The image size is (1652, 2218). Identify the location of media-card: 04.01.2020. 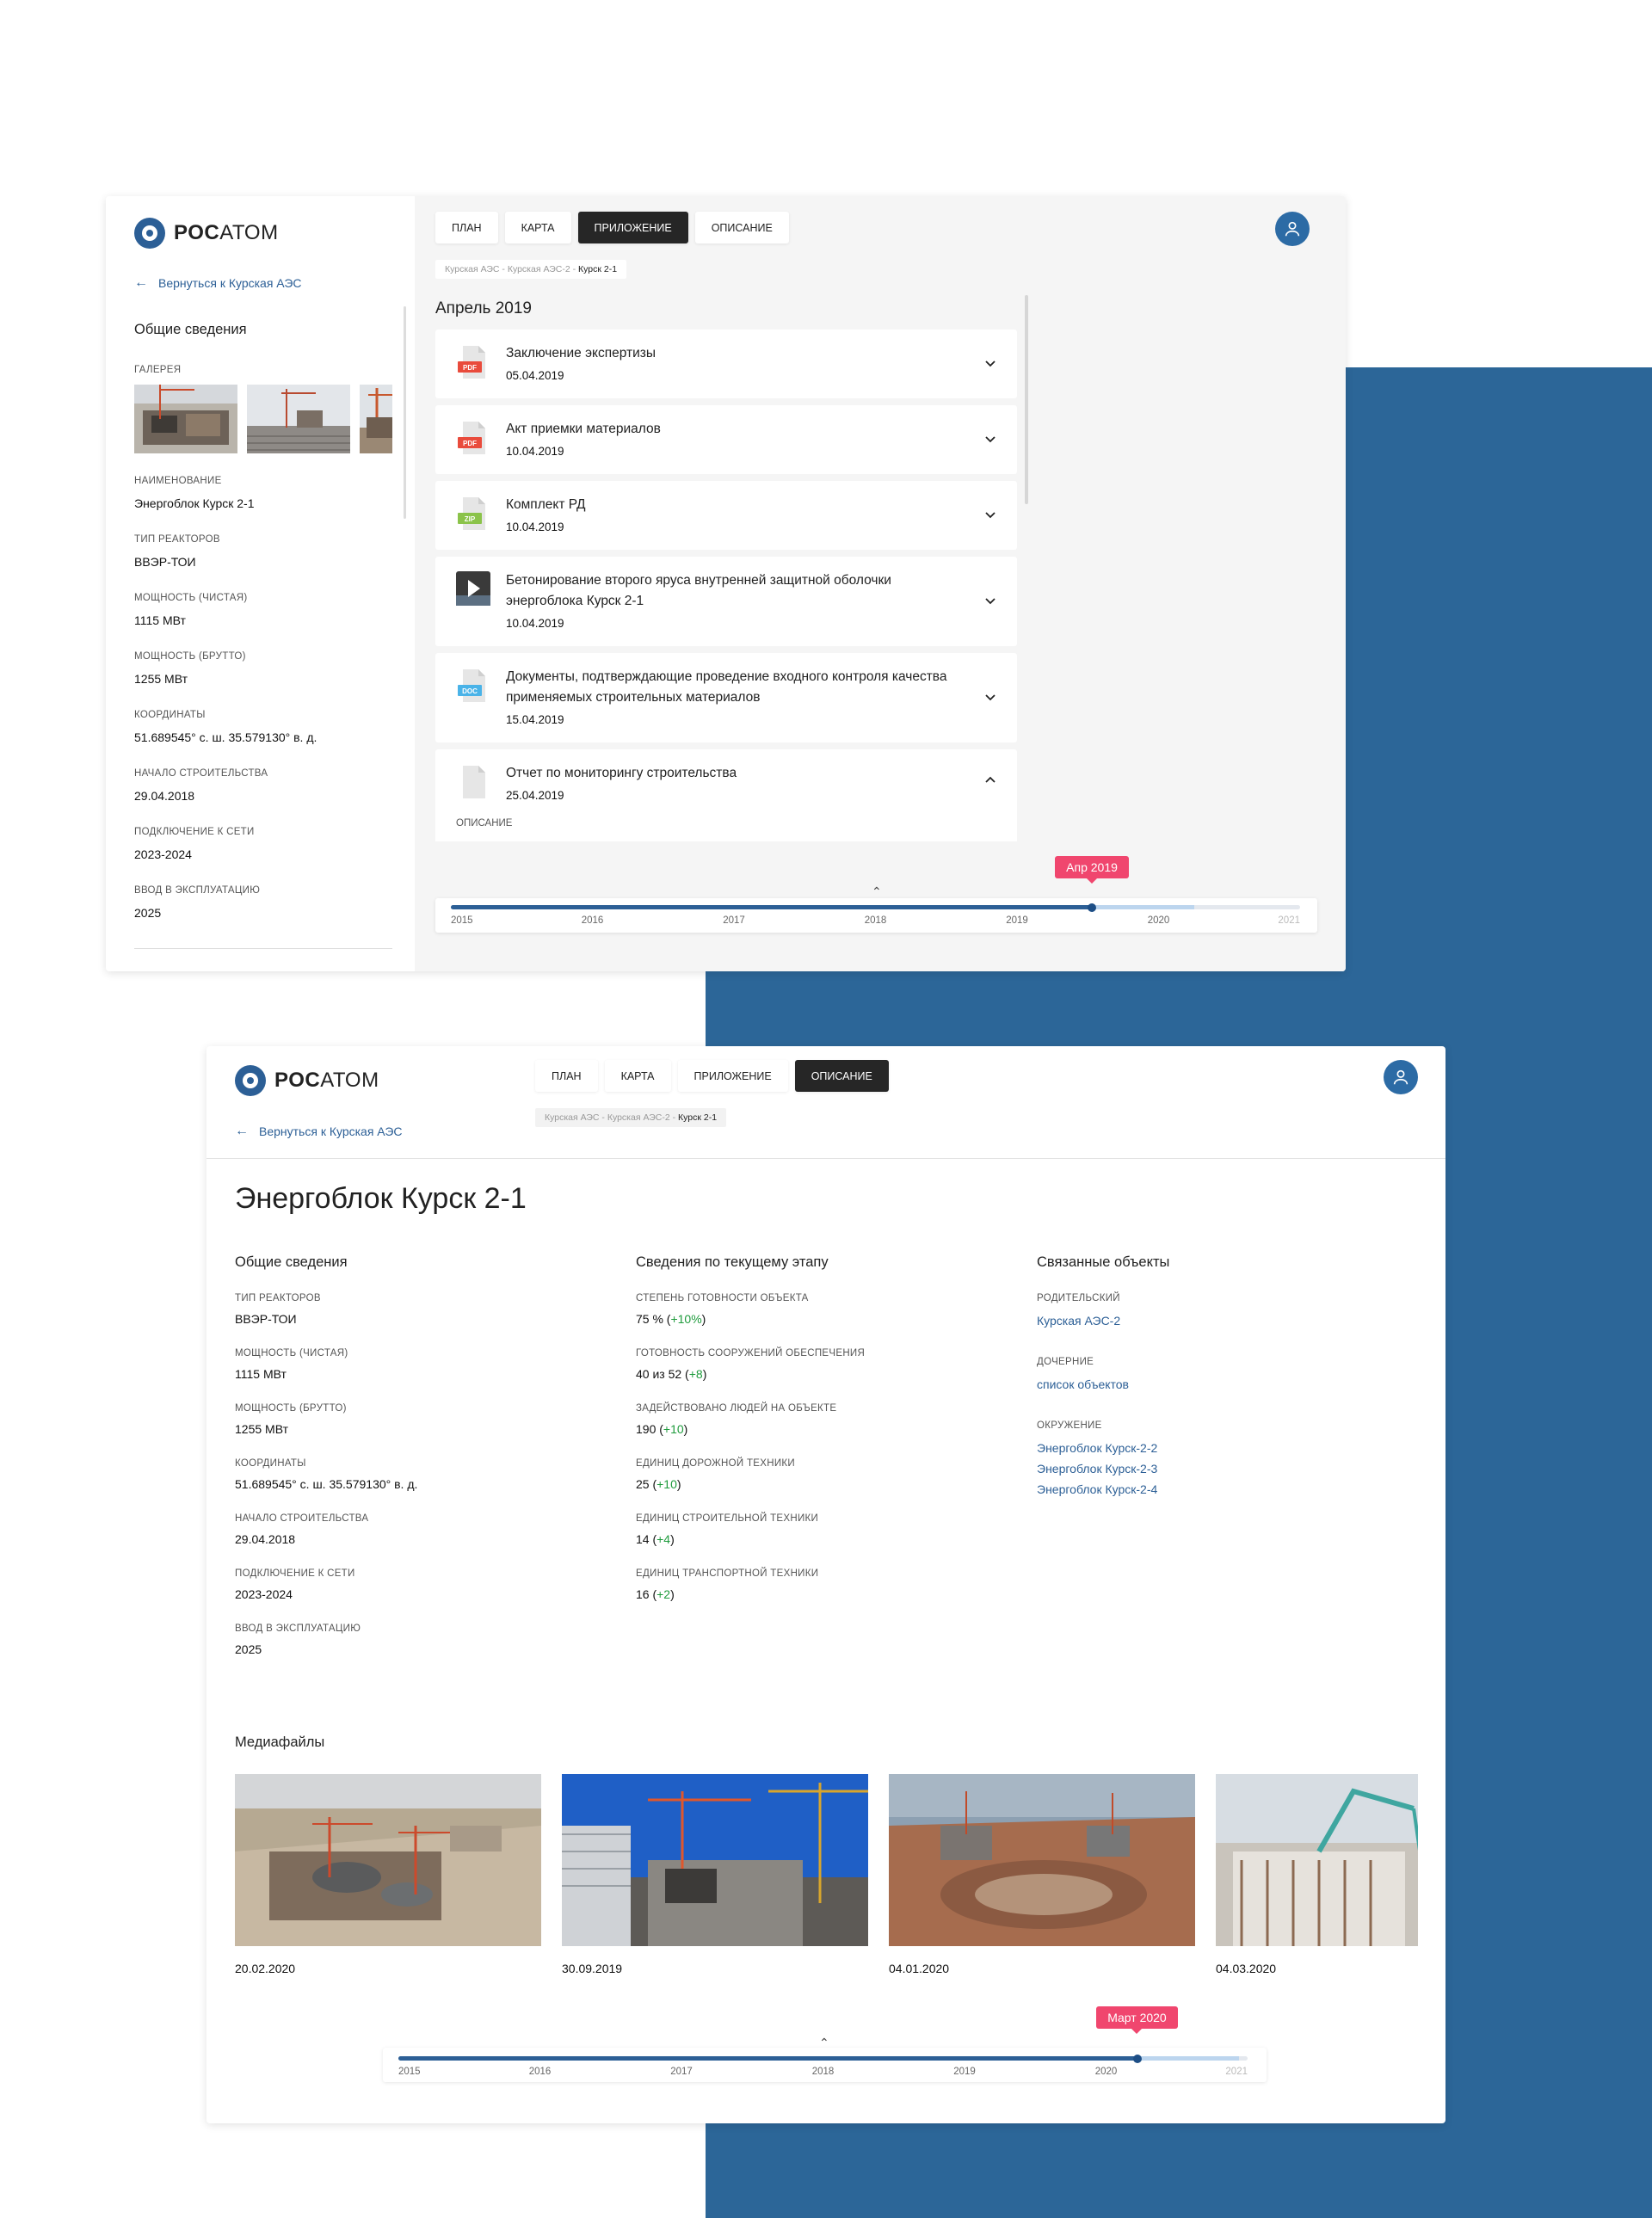
(1042, 1875).